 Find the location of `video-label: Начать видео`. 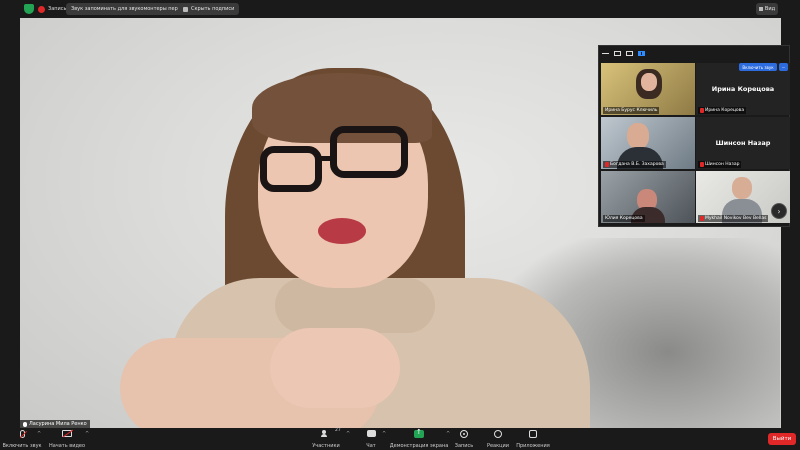

video-label: Начать видео is located at coordinates (67, 446).